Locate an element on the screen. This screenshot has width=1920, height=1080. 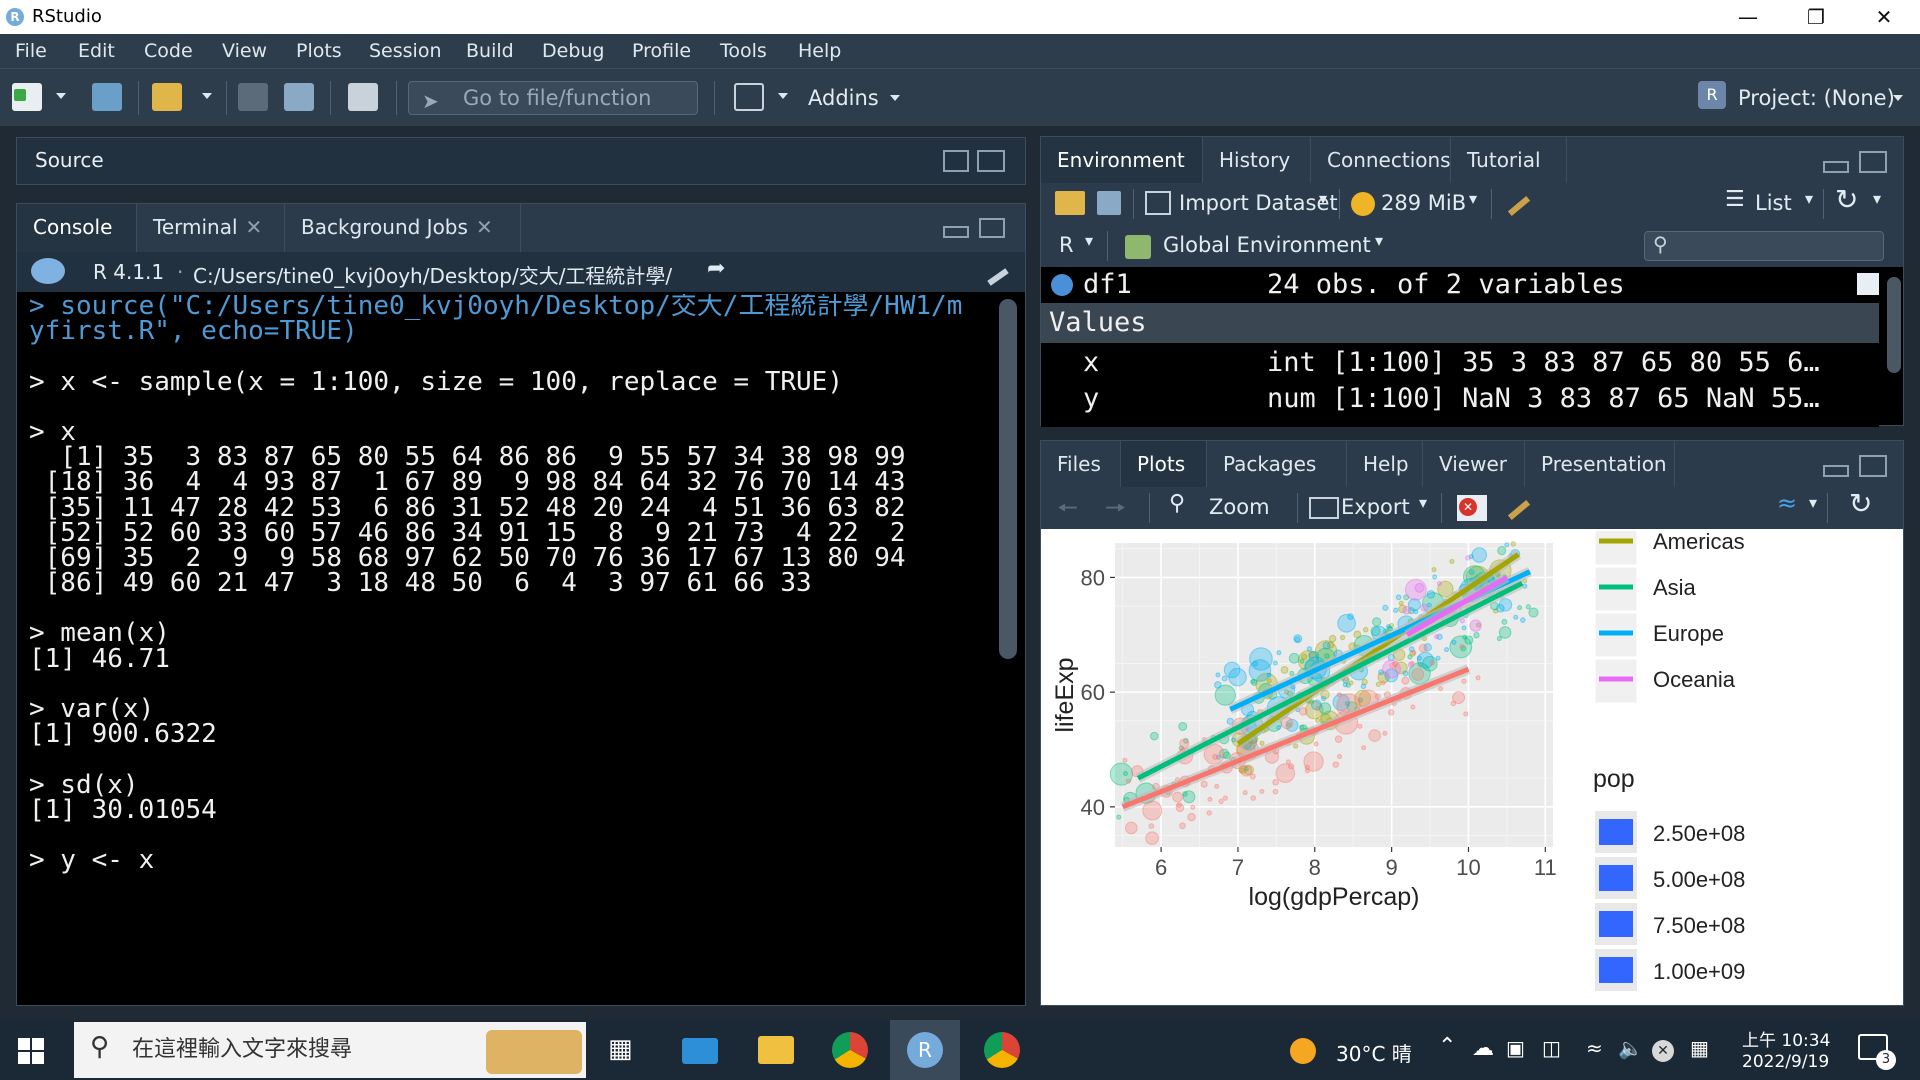
environment-scrollbar is located at coordinates (1894, 325).